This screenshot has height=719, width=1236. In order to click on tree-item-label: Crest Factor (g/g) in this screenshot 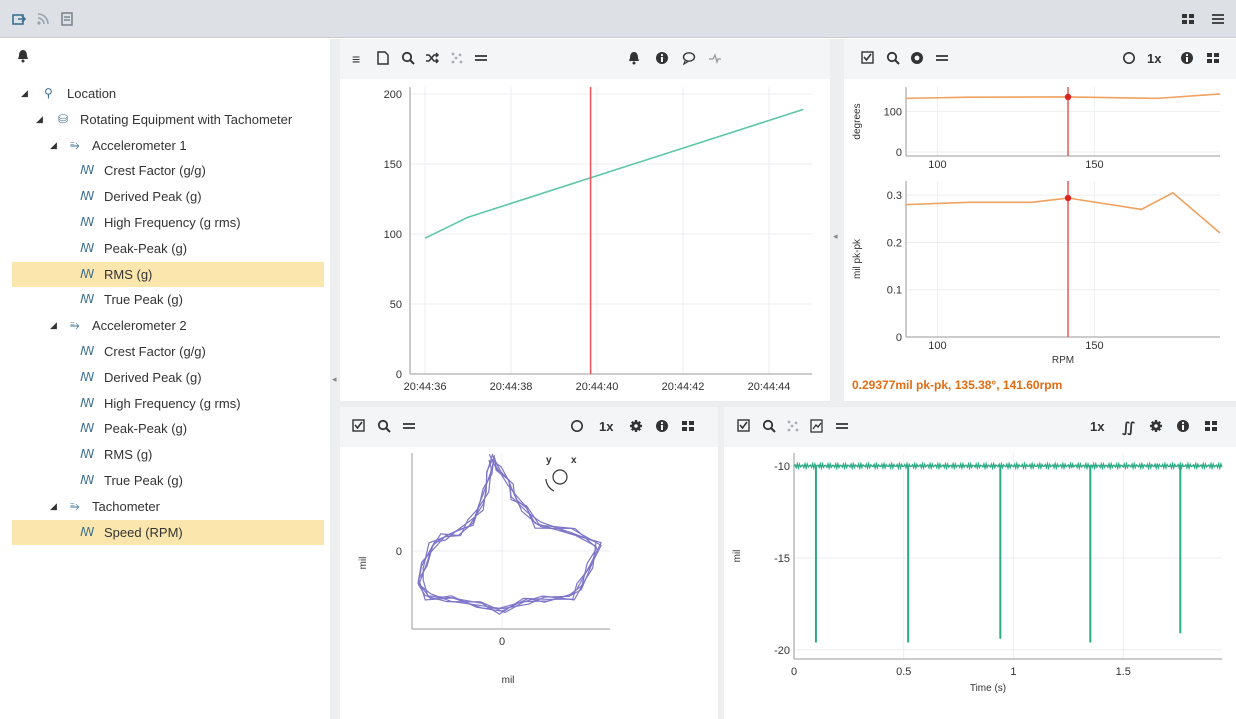, I will do `click(155, 171)`.